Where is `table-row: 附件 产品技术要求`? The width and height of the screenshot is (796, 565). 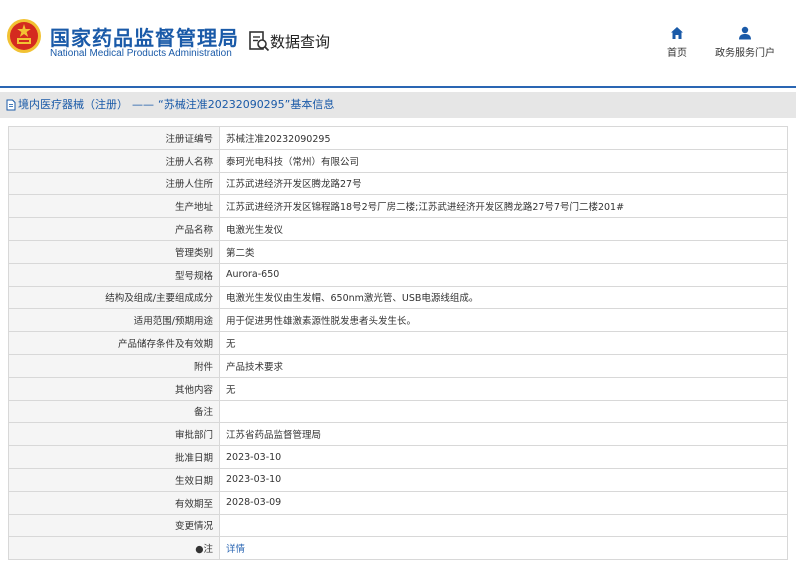 table-row: 附件 产品技术要求 is located at coordinates (398, 365).